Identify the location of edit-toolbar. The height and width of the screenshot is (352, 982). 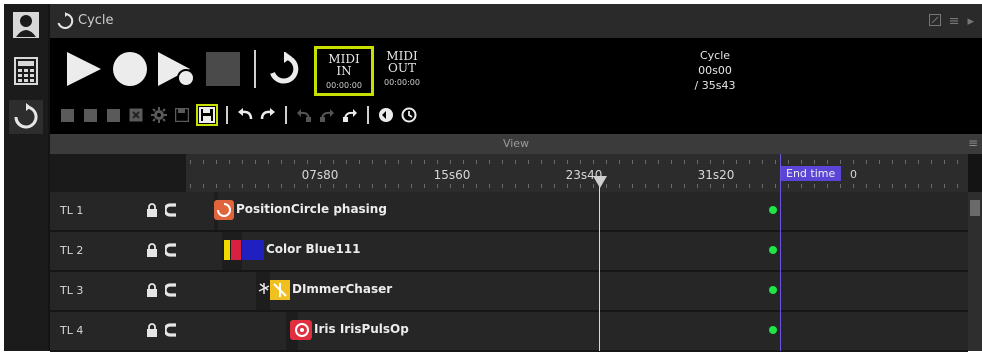
(238, 115).